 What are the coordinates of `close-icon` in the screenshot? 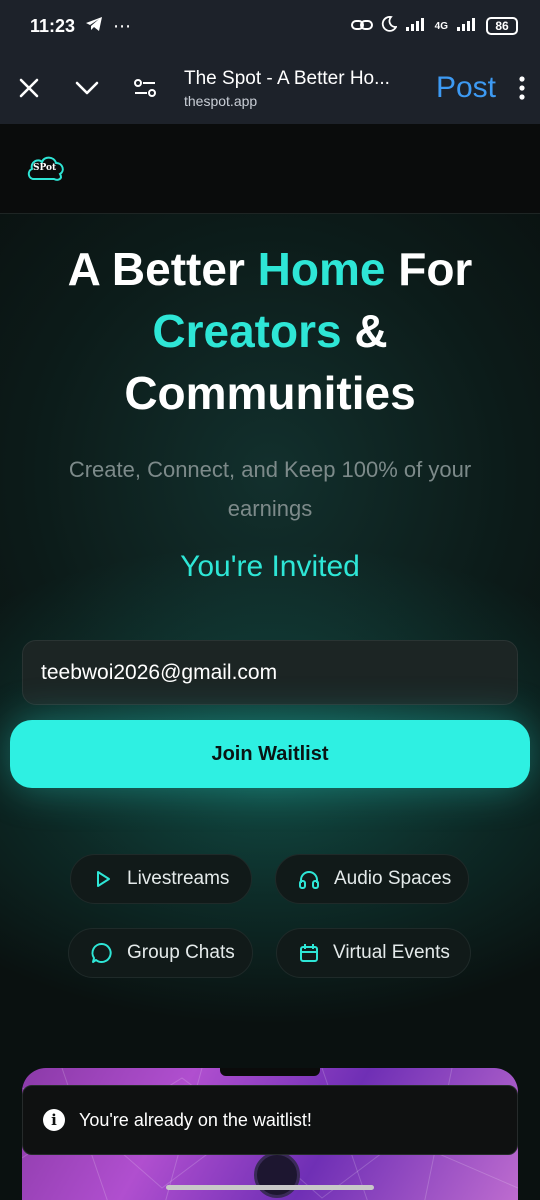 It's located at (29, 88).